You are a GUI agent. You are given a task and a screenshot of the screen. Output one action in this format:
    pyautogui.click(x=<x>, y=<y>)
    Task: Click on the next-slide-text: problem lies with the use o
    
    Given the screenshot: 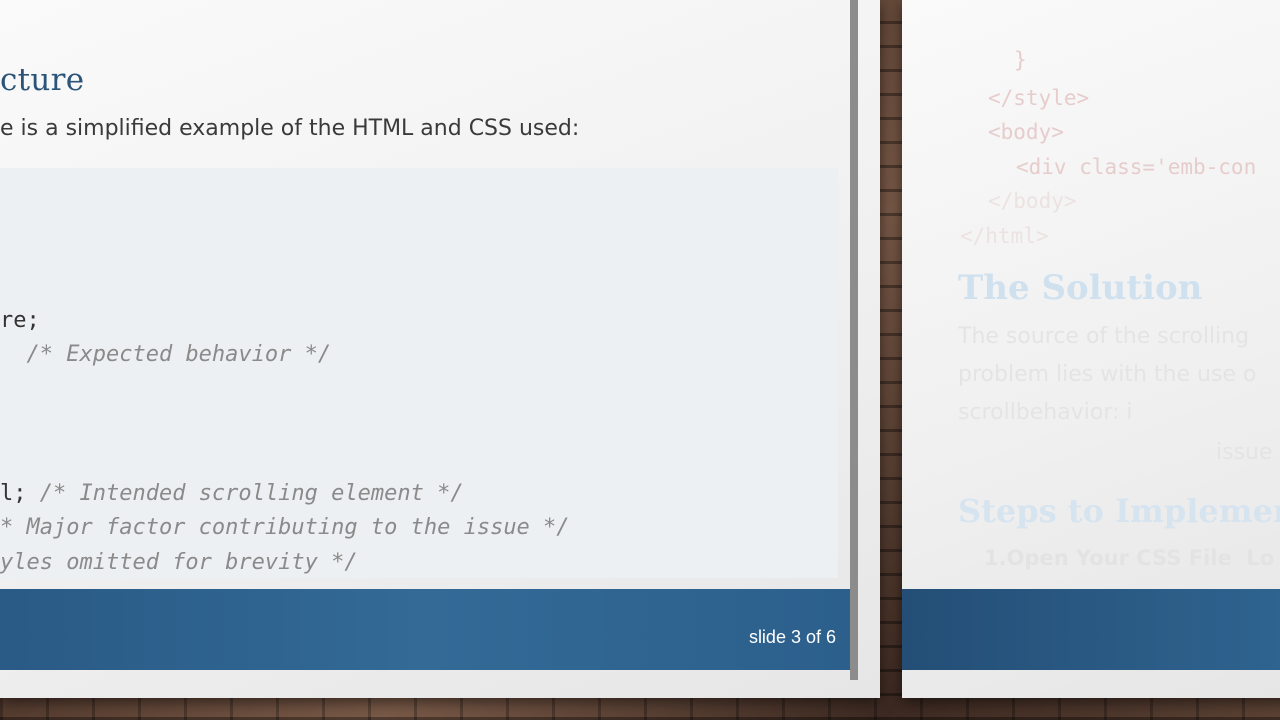 What is the action you would take?
    pyautogui.click(x=1107, y=374)
    